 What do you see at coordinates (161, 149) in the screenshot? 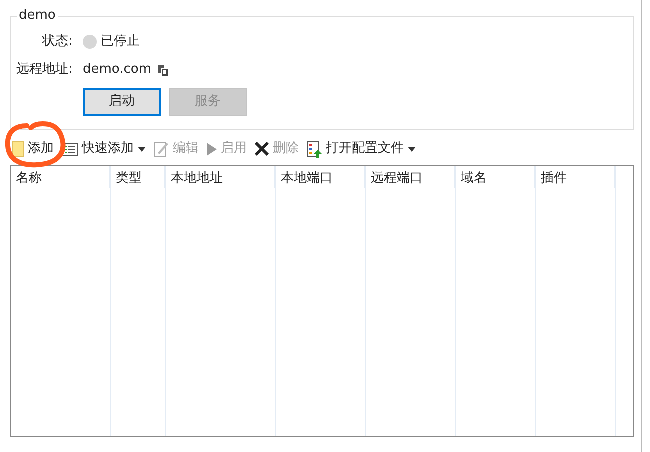
I see `edit-icon` at bounding box center [161, 149].